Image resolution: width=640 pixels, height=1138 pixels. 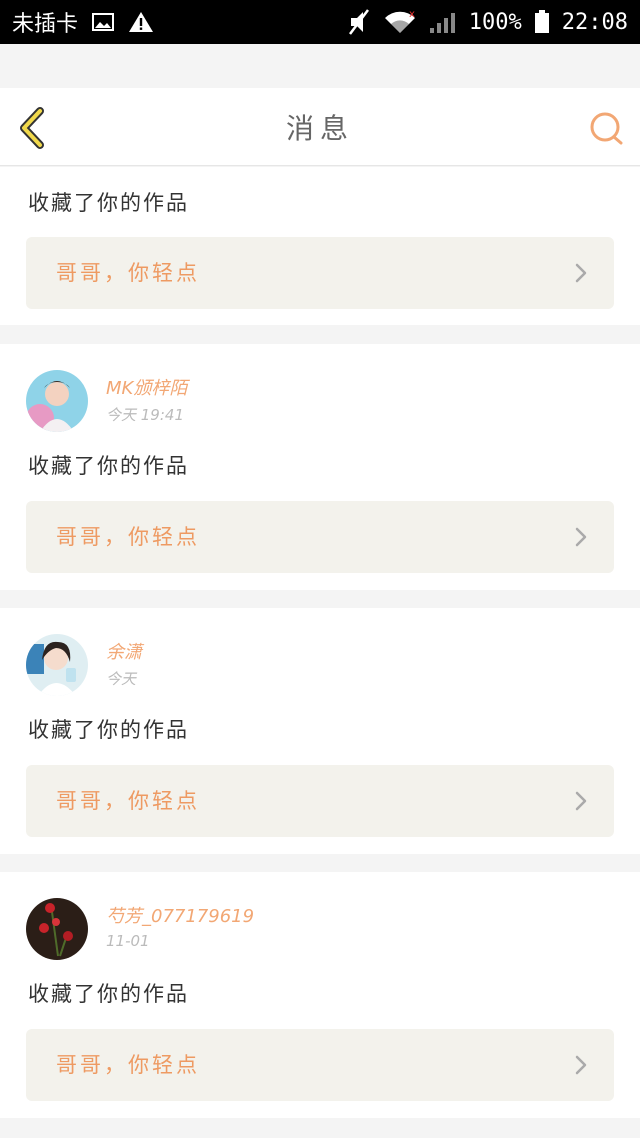 What do you see at coordinates (145, 415) in the screenshot?
I see `timestamp: 今天 19:41` at bounding box center [145, 415].